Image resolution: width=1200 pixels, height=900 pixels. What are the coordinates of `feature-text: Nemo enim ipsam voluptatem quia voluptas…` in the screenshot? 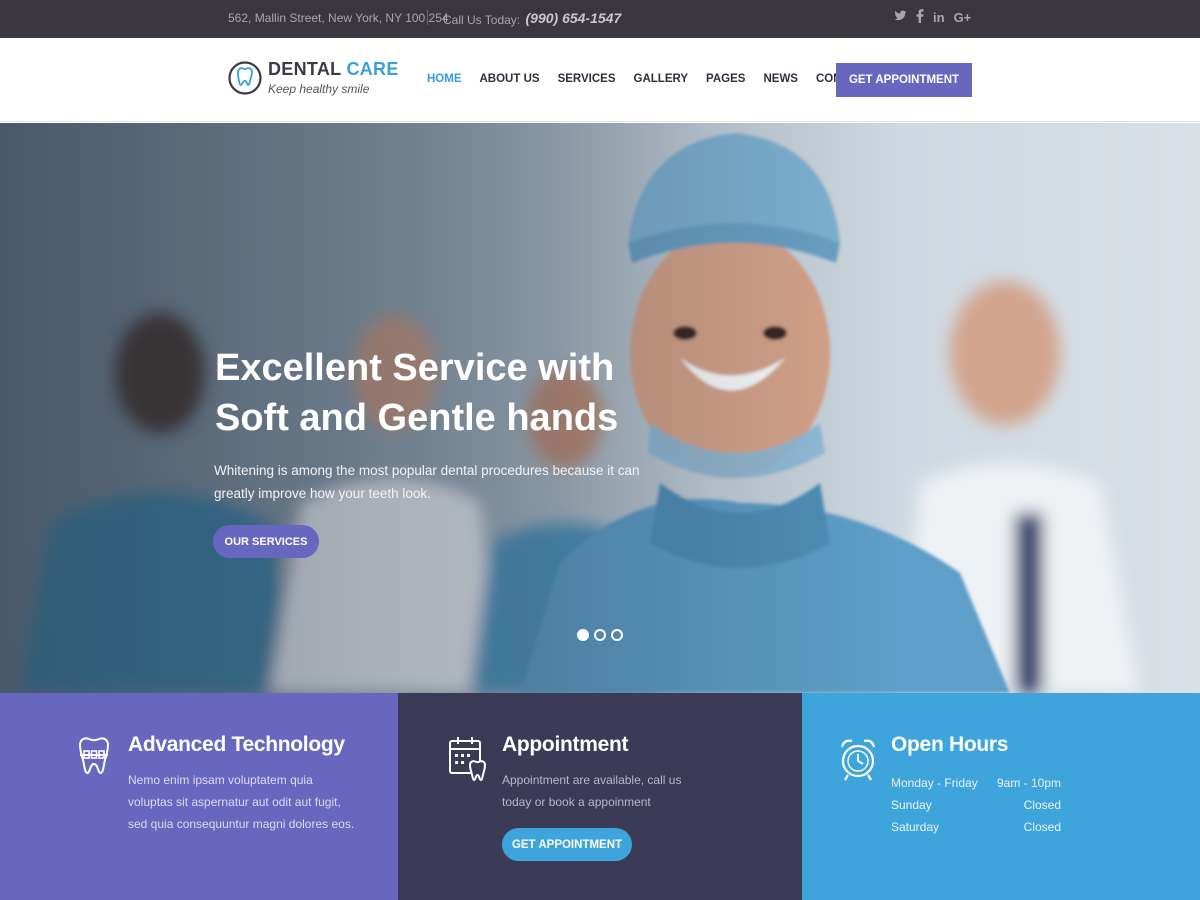 It's located at (241, 802).